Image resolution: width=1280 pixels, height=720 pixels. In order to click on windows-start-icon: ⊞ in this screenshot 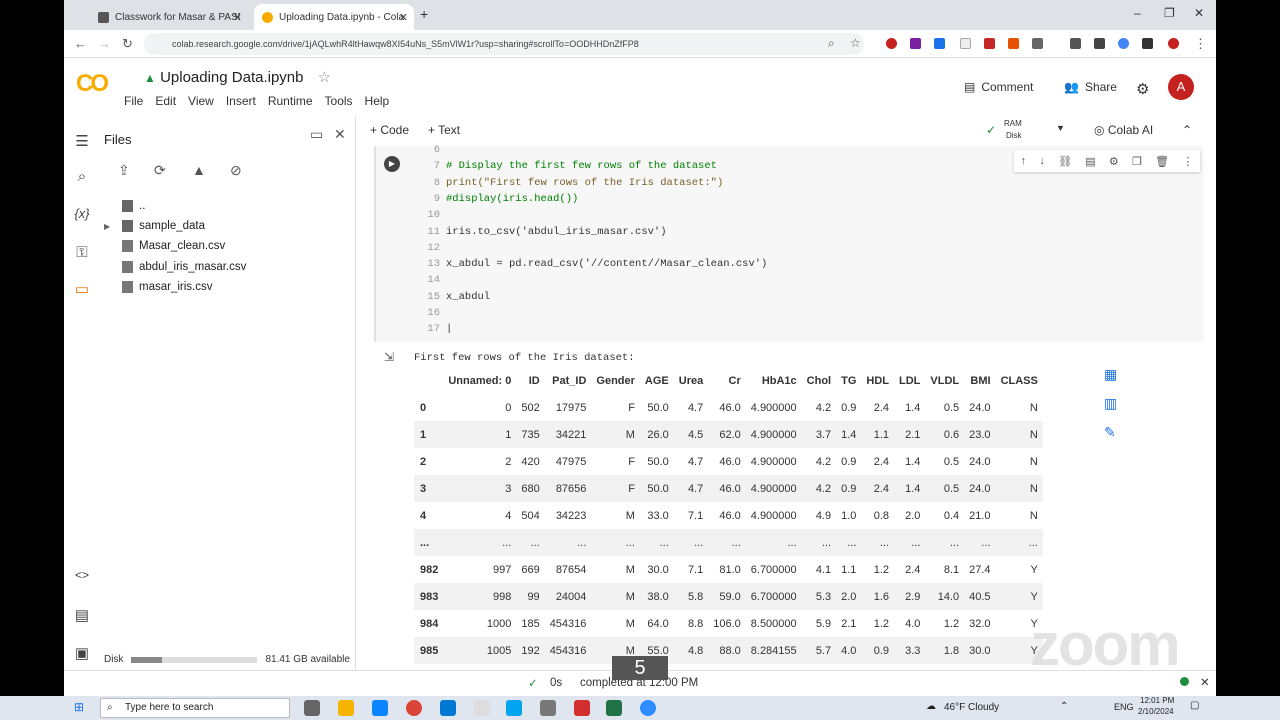, I will do `click(79, 707)`.